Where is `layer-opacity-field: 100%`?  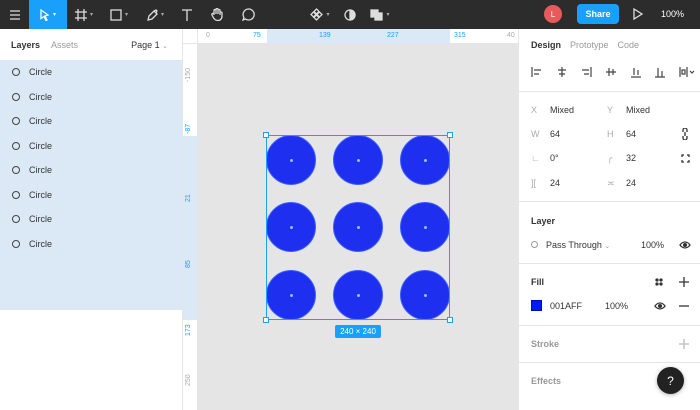 layer-opacity-field: 100% is located at coordinates (652, 245).